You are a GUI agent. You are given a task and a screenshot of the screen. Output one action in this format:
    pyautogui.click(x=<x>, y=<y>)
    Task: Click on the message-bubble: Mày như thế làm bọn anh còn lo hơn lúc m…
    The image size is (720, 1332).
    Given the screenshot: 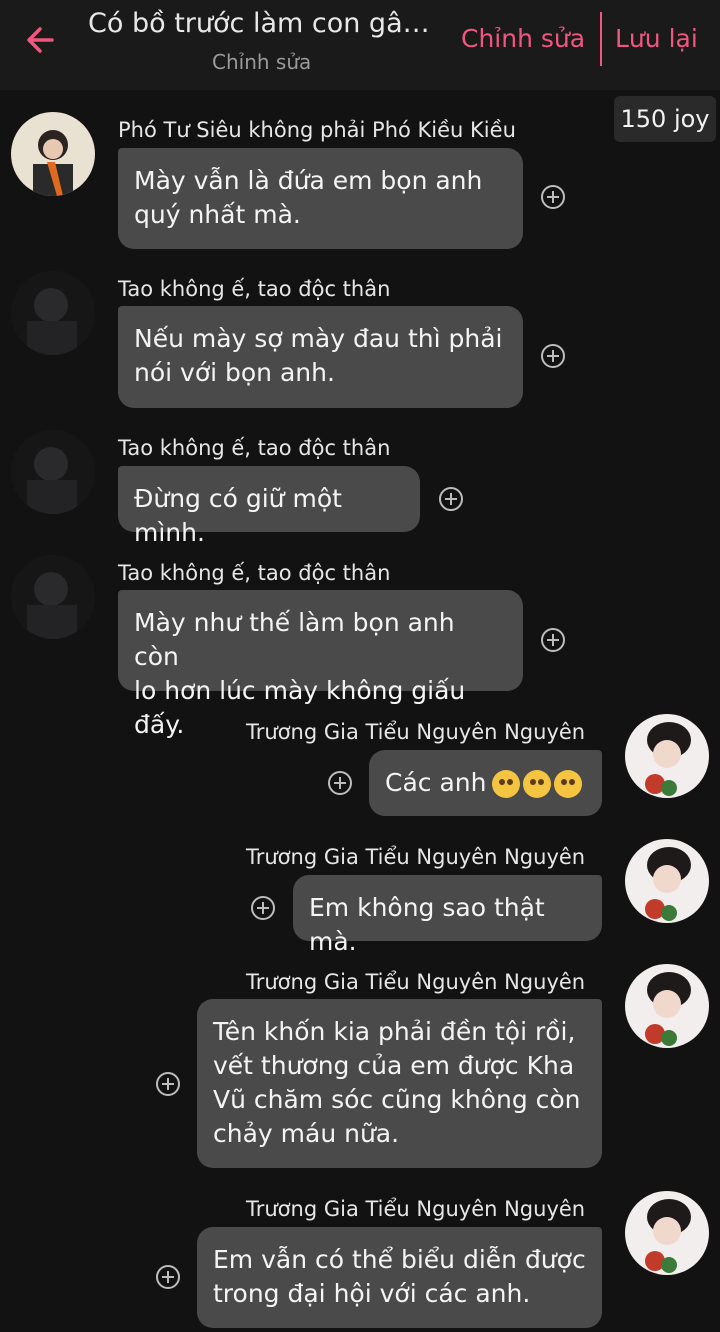 What is the action you would take?
    pyautogui.click(x=320, y=664)
    